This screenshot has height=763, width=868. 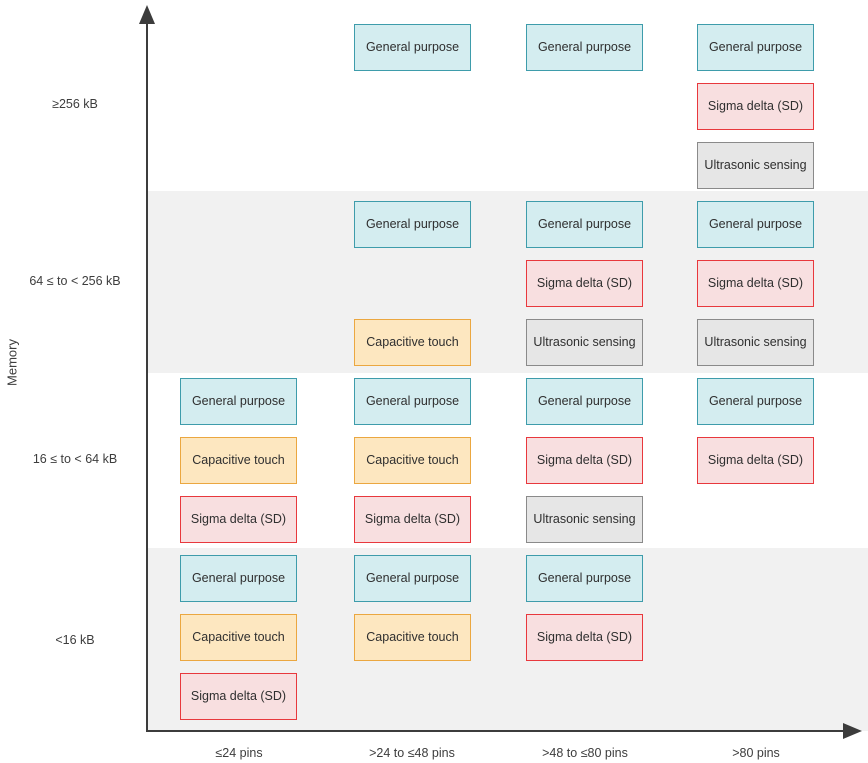 What do you see at coordinates (239, 753) in the screenshot?
I see `x-tick-label-0: ≤24 pins` at bounding box center [239, 753].